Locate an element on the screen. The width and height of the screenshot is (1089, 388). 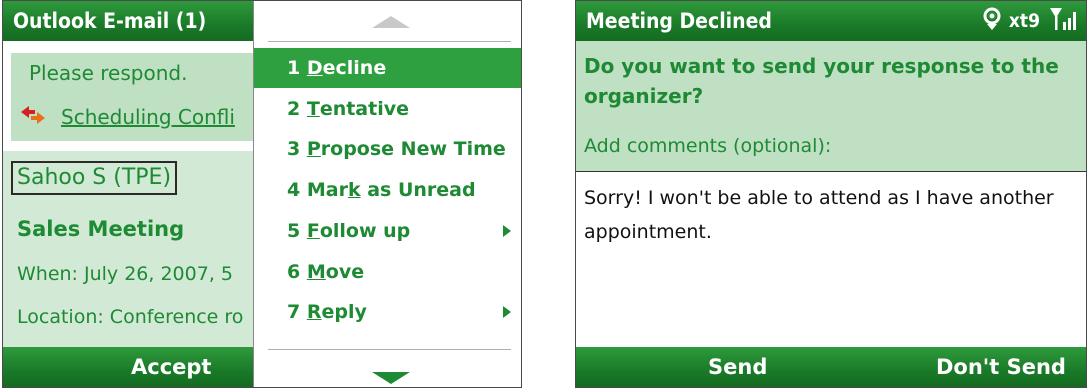
menu-scroll-down-icon is located at coordinates (391, 378).